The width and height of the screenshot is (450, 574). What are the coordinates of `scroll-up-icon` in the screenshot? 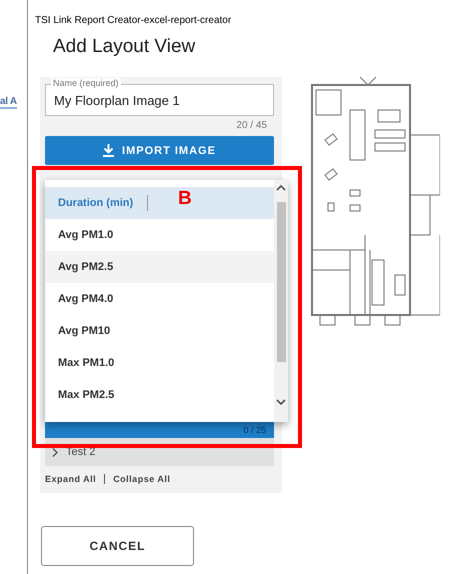 It's located at (281, 187).